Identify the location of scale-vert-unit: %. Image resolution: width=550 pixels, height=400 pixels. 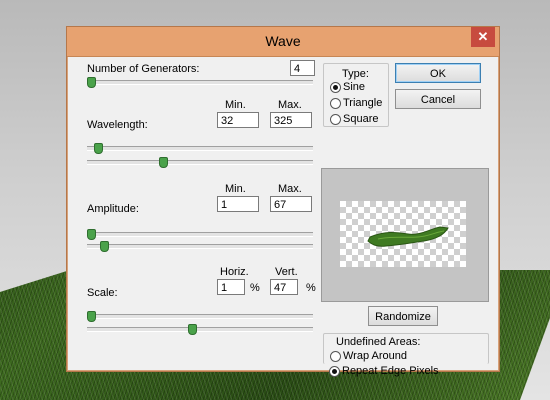
(311, 288).